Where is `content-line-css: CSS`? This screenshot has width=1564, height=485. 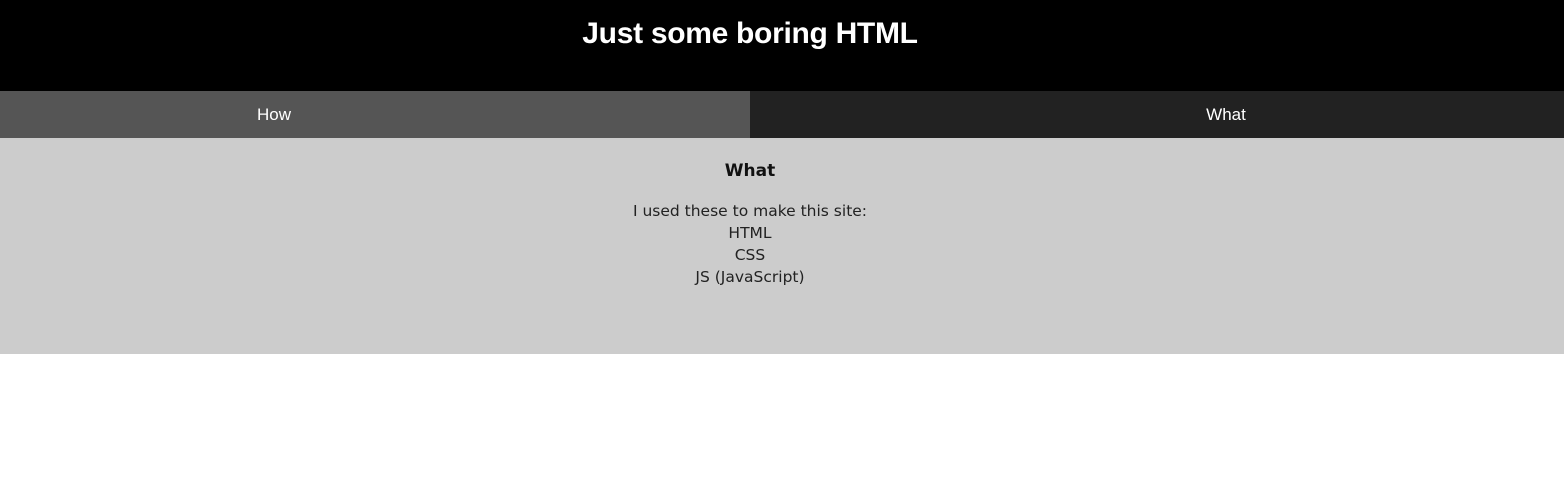
content-line-css: CSS is located at coordinates (750, 255).